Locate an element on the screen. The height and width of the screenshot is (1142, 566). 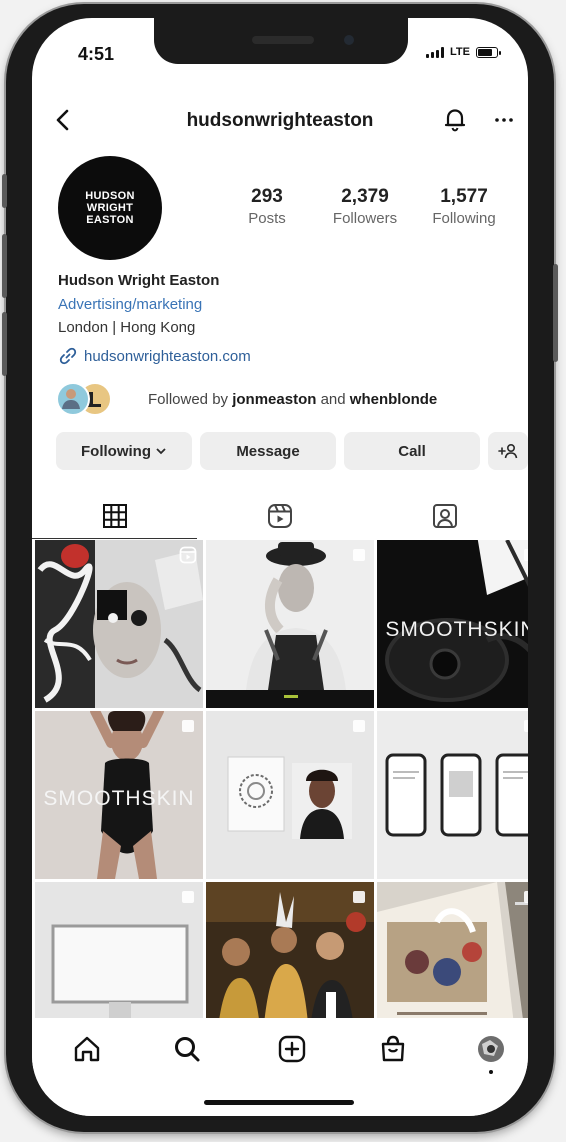
front-camera is located at coordinates (349, 40).